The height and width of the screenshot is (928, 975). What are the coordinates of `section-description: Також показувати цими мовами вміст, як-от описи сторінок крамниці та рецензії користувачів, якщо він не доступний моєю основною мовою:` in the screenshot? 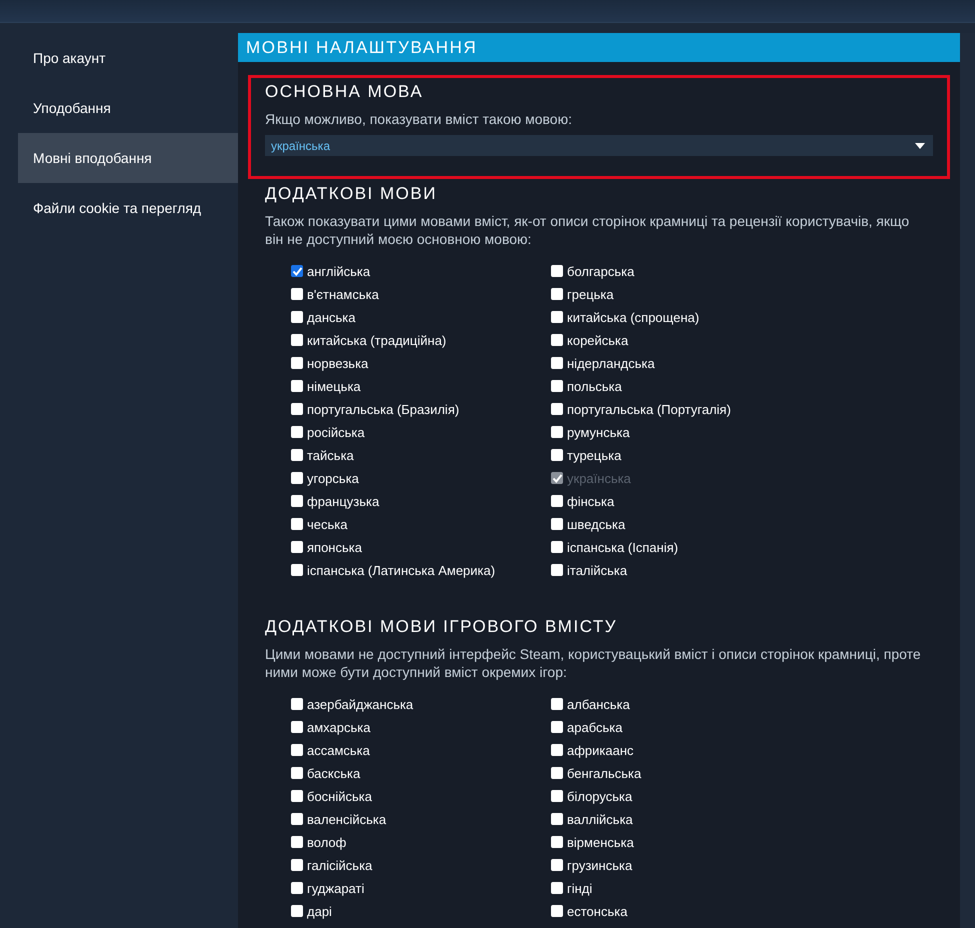 It's located at (587, 230).